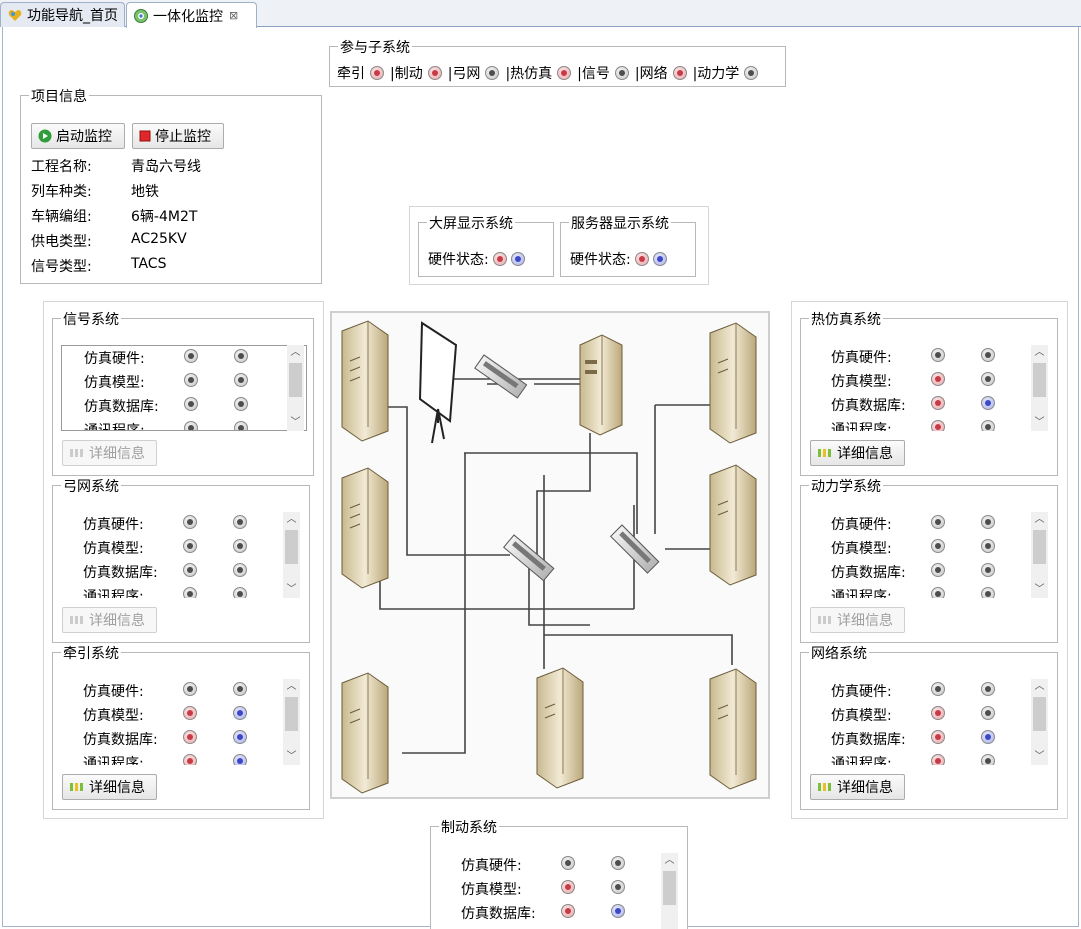 The height and width of the screenshot is (929, 1081). Describe the element at coordinates (938, 713) in the screenshot. I see `network-led-a` at that location.